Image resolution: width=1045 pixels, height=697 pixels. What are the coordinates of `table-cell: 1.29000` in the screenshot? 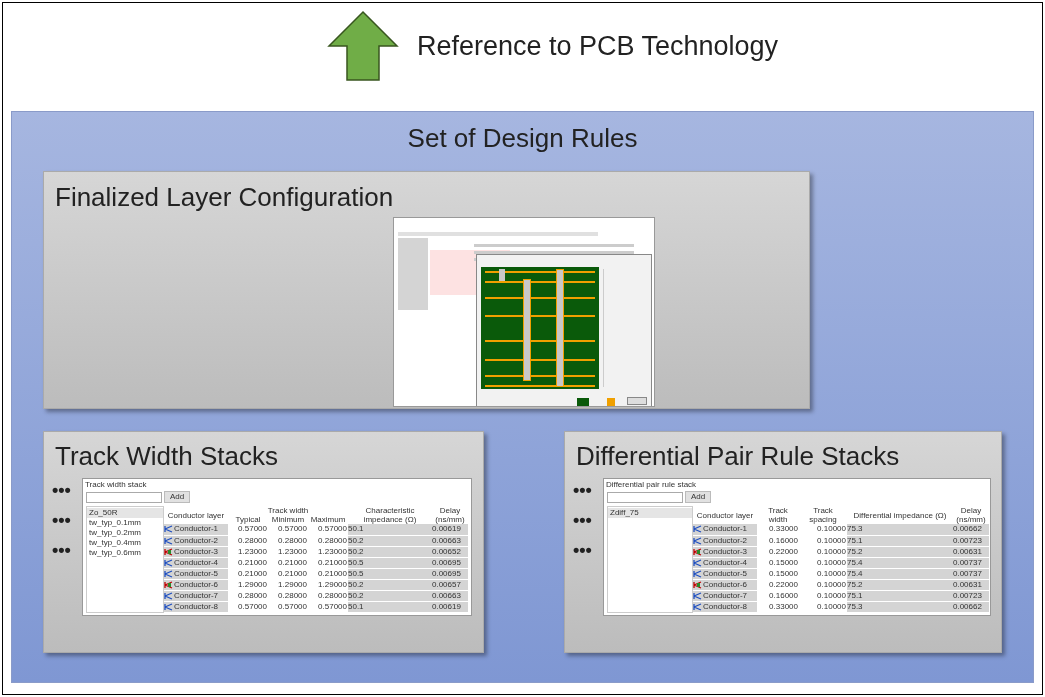 It's located at (332, 584).